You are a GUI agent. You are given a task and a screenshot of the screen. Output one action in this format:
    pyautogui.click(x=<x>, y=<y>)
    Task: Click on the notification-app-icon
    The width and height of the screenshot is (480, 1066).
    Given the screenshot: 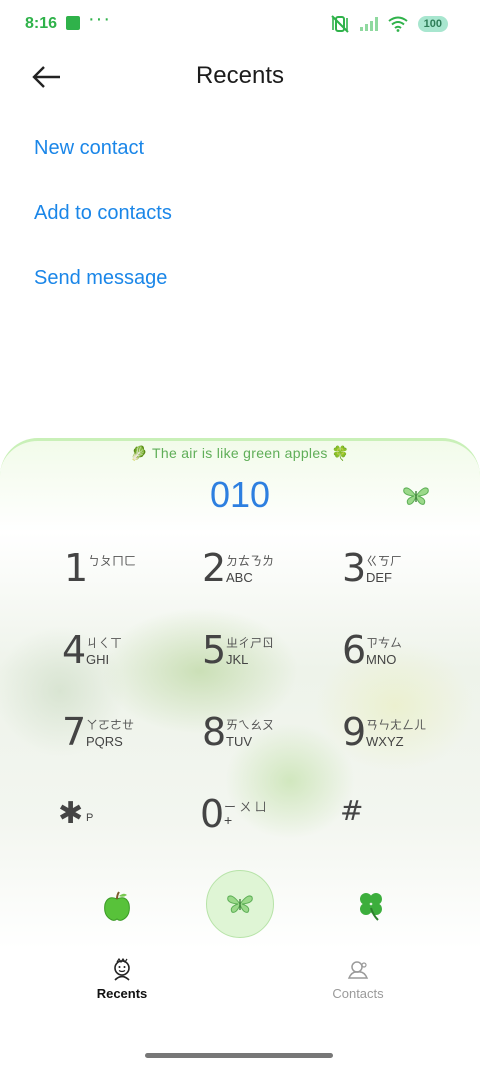 What is the action you would take?
    pyautogui.click(x=73, y=23)
    